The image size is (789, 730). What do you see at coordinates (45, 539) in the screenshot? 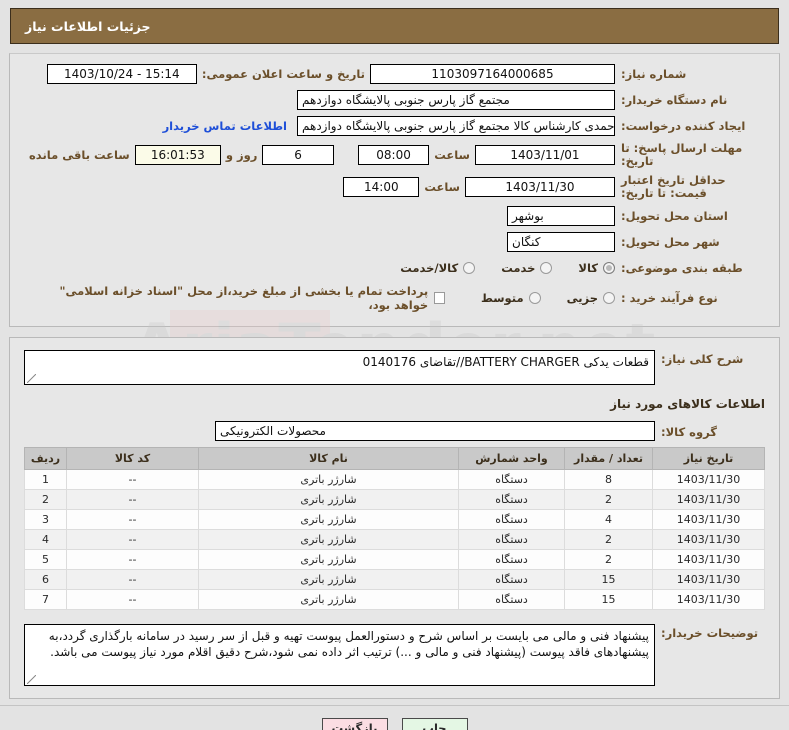
I see `cell-row-number: 4` at bounding box center [45, 539].